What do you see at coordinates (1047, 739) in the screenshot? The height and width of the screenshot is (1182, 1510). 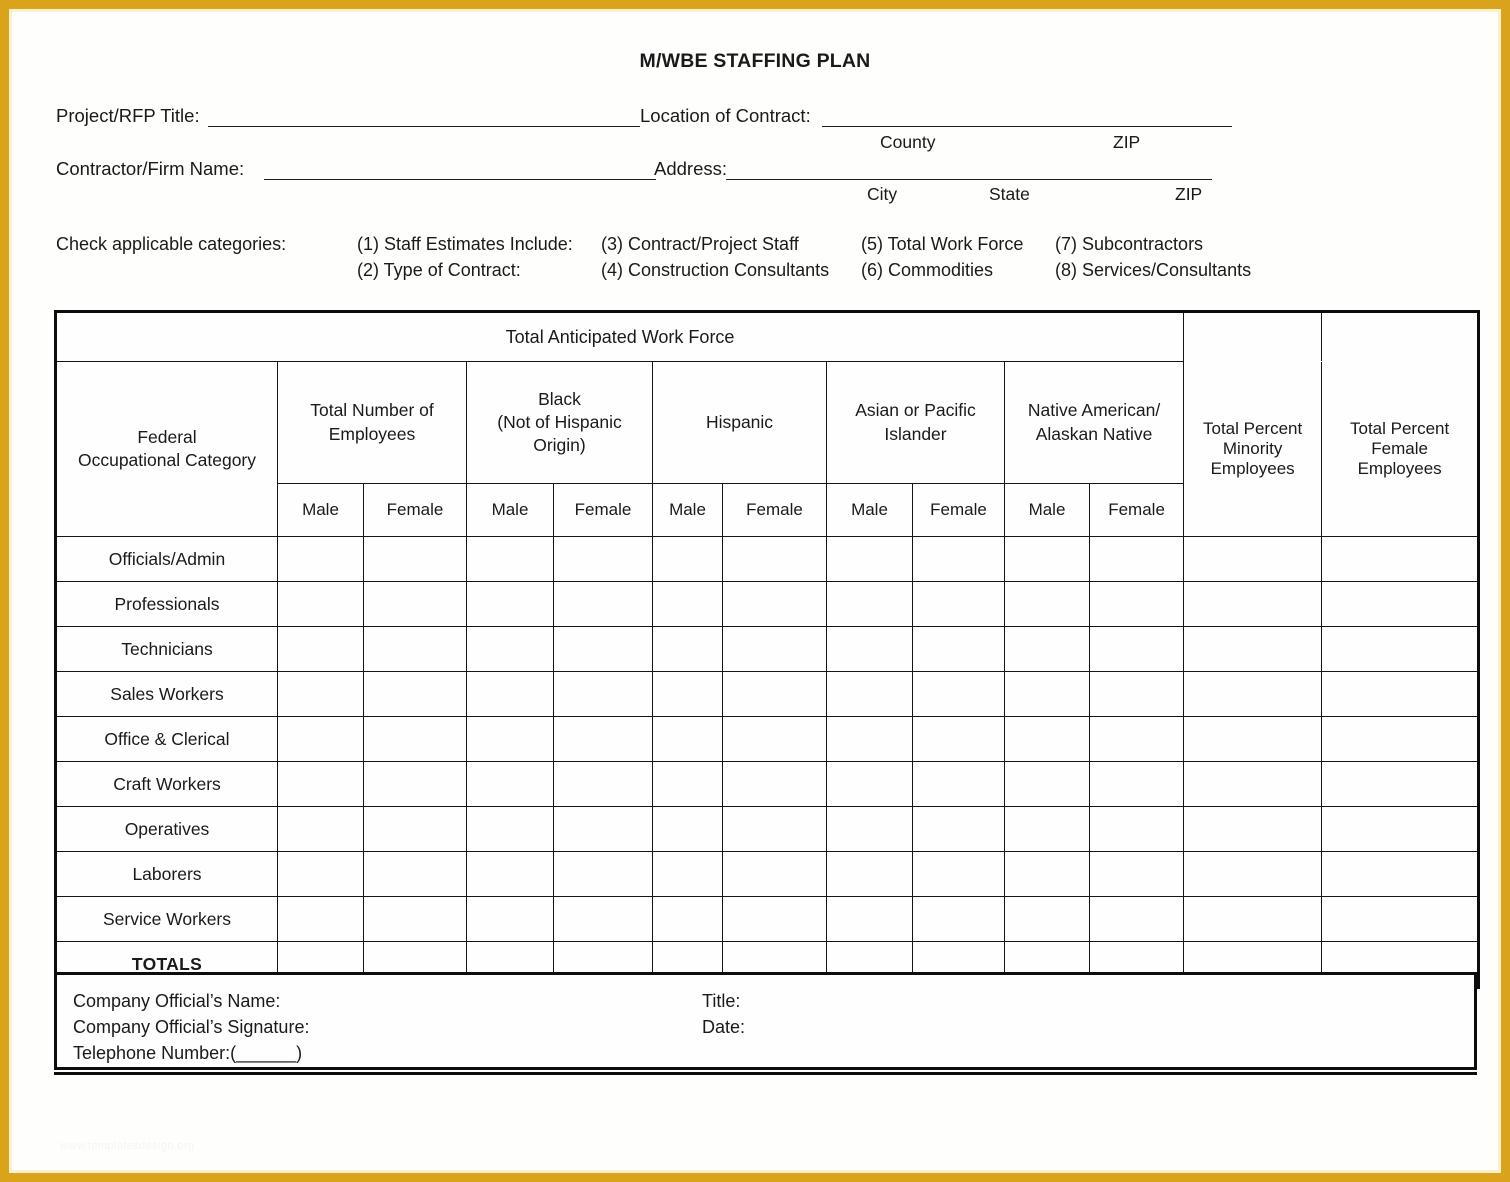 I see `cell-office-clerical-native-male` at bounding box center [1047, 739].